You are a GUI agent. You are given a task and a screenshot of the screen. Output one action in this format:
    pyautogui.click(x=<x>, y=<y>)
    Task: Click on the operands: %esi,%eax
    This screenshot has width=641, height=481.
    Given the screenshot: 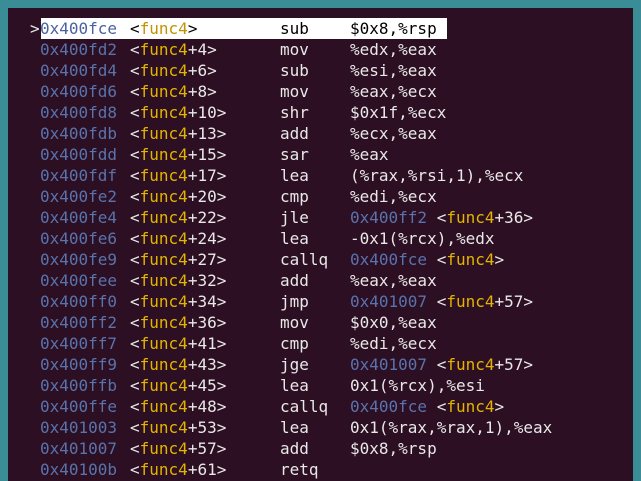 What is the action you would take?
    pyautogui.click(x=393, y=70)
    